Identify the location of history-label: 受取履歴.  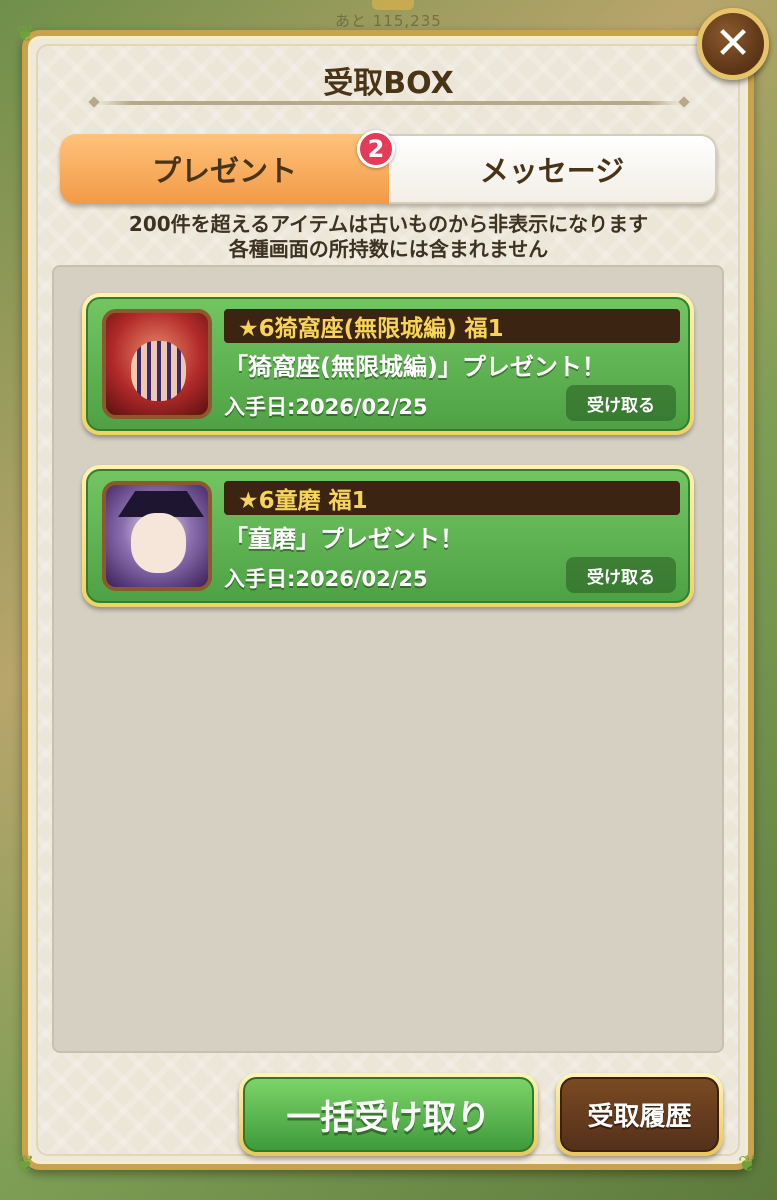
(639, 1114).